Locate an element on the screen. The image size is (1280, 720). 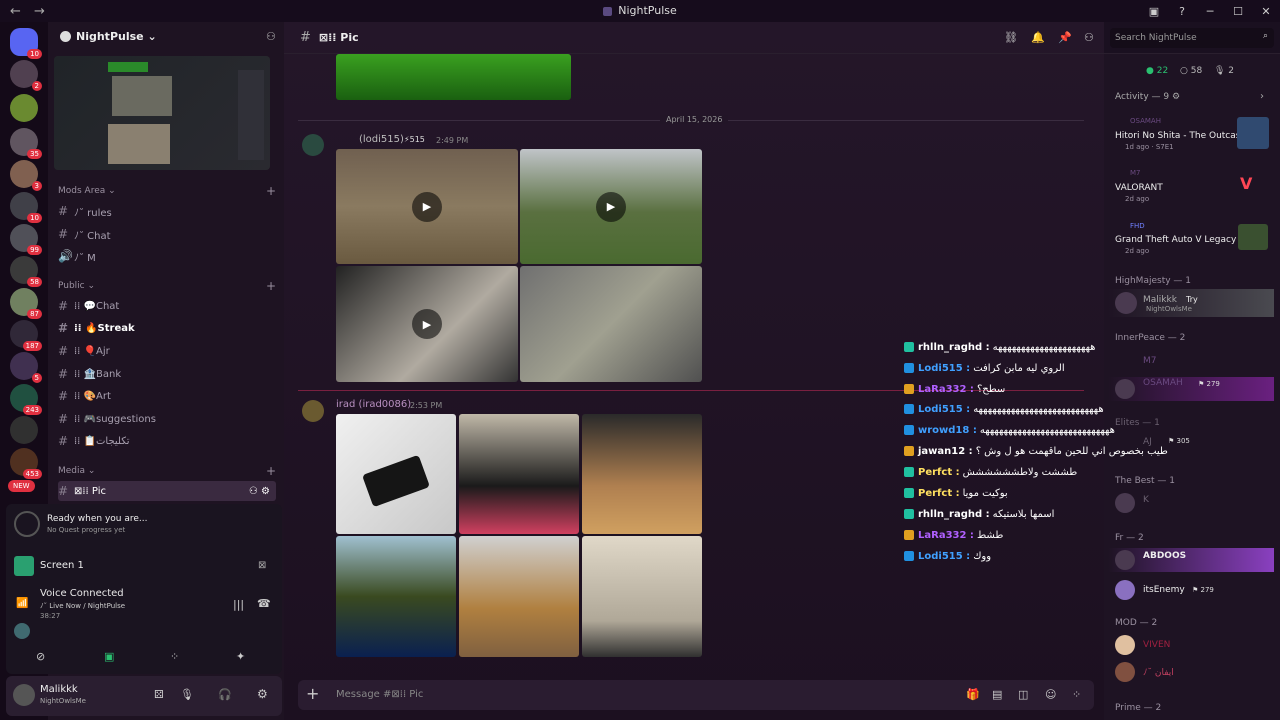
message-author: (lodi515) is located at coordinates (381, 139).